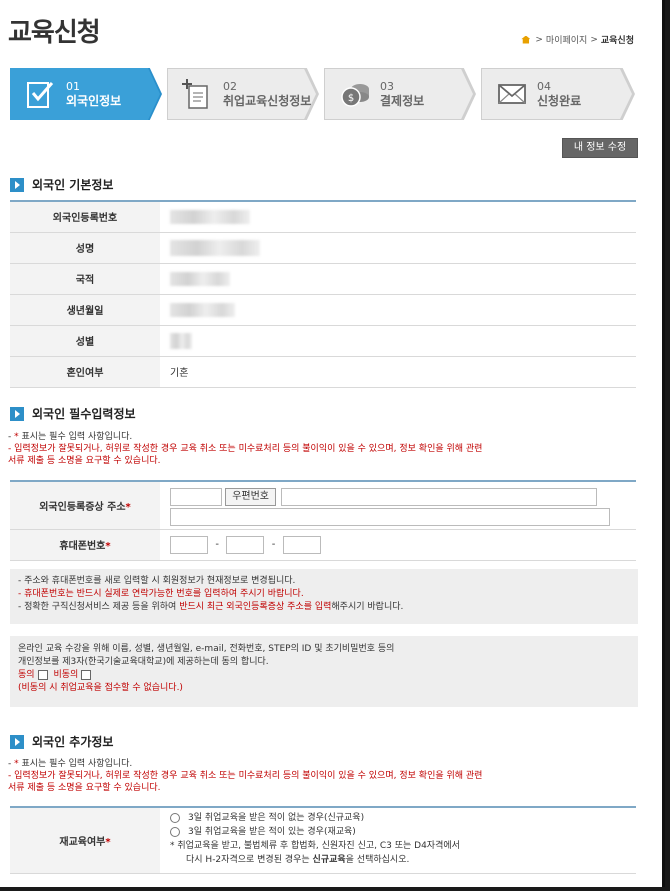 This screenshot has height=891, width=670. Describe the element at coordinates (250, 497) in the screenshot. I see `zipcode-button: 우편번호` at that location.